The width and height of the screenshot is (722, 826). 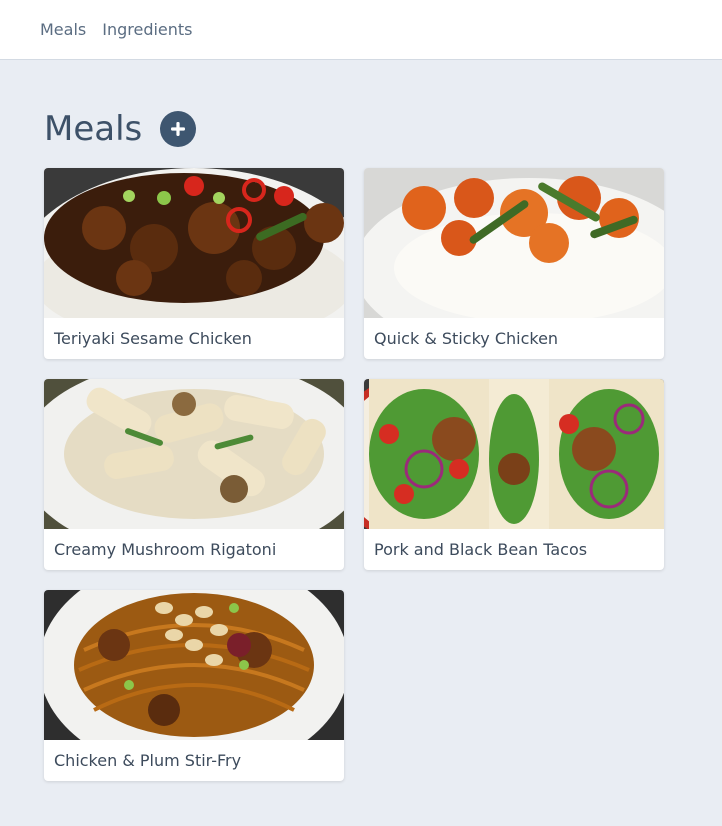 What do you see at coordinates (466, 338) in the screenshot?
I see `meal-title: Quick & Sticky Chicken` at bounding box center [466, 338].